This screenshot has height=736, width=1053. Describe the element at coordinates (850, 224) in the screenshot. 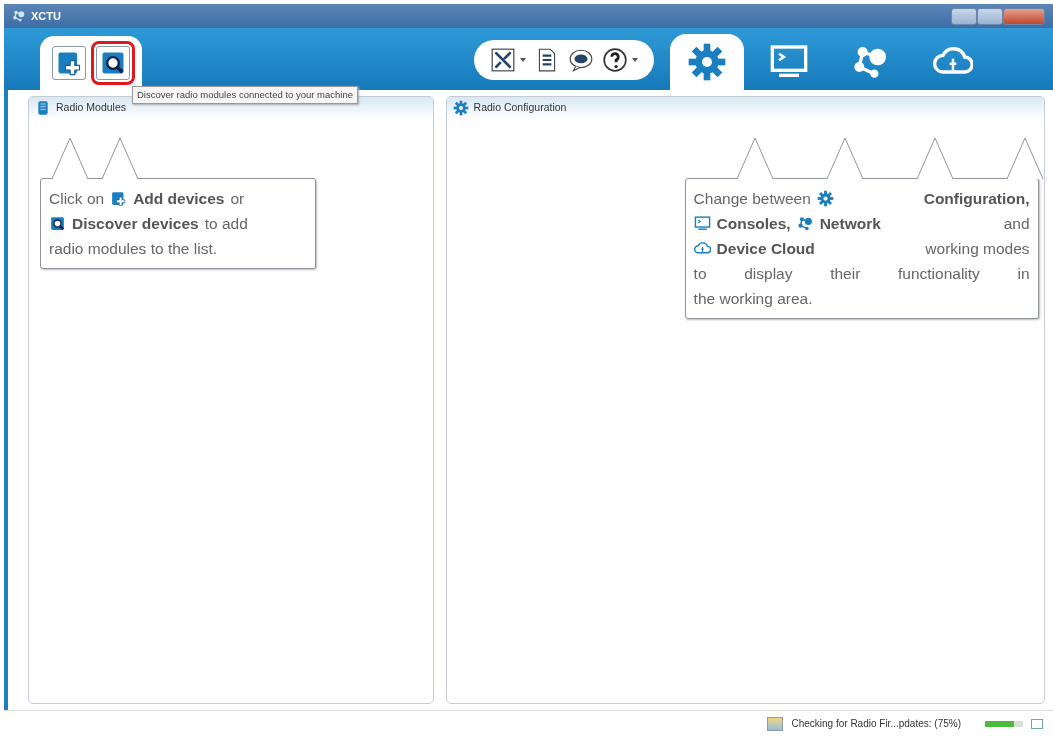

I see `callout-text: Network` at that location.